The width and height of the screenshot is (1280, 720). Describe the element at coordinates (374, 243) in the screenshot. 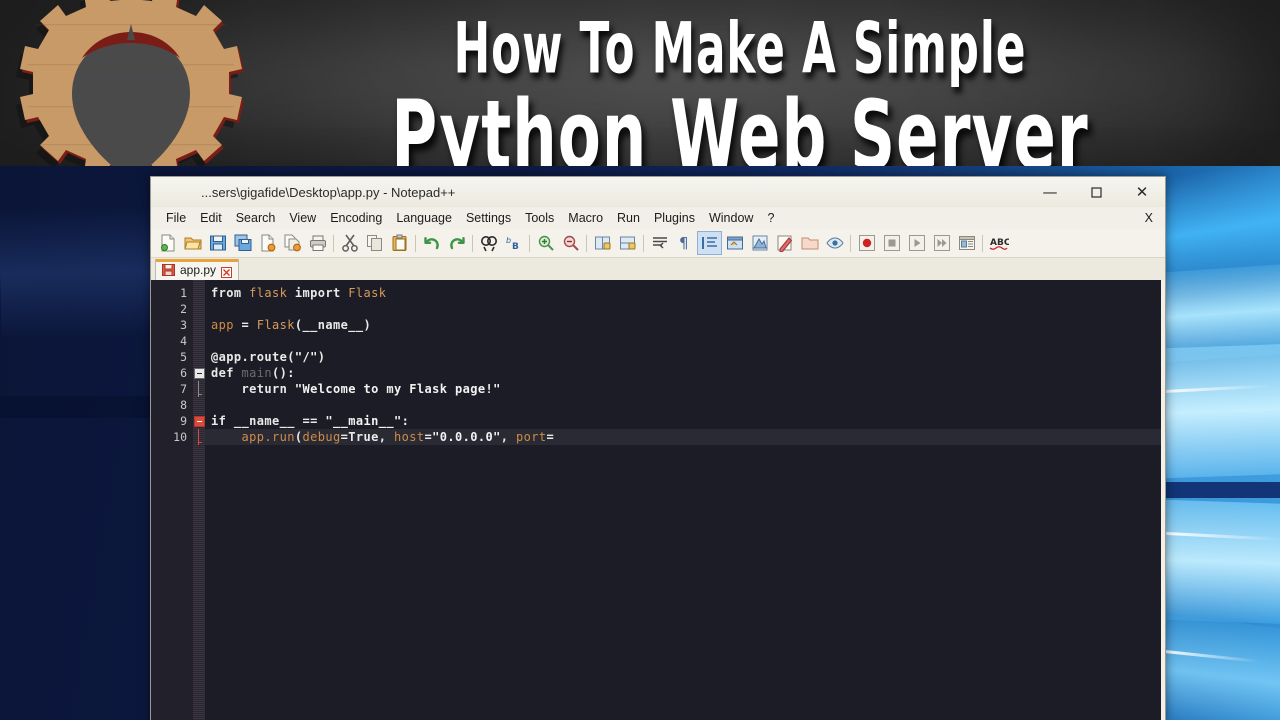

I see `copy-icon` at that location.